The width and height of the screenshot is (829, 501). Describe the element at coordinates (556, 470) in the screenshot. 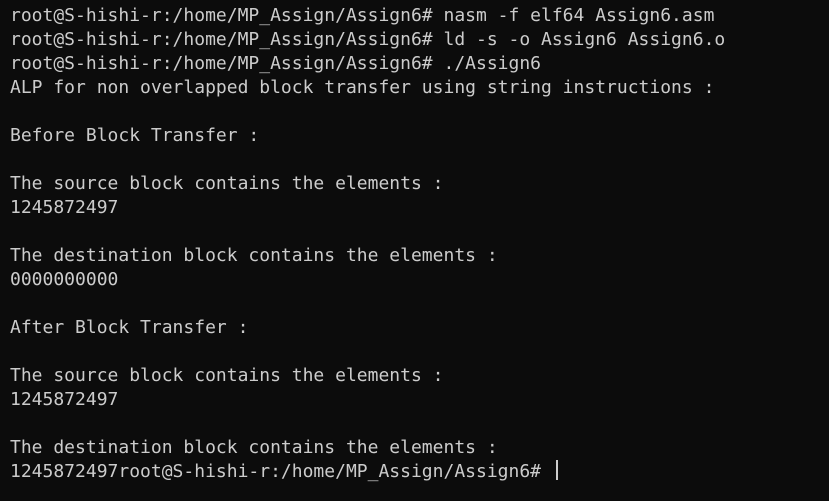

I see `terminal-cursor` at that location.